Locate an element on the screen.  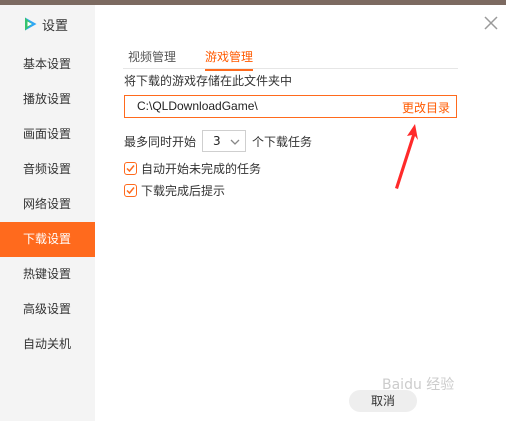
tab-divider is located at coordinates (290, 68).